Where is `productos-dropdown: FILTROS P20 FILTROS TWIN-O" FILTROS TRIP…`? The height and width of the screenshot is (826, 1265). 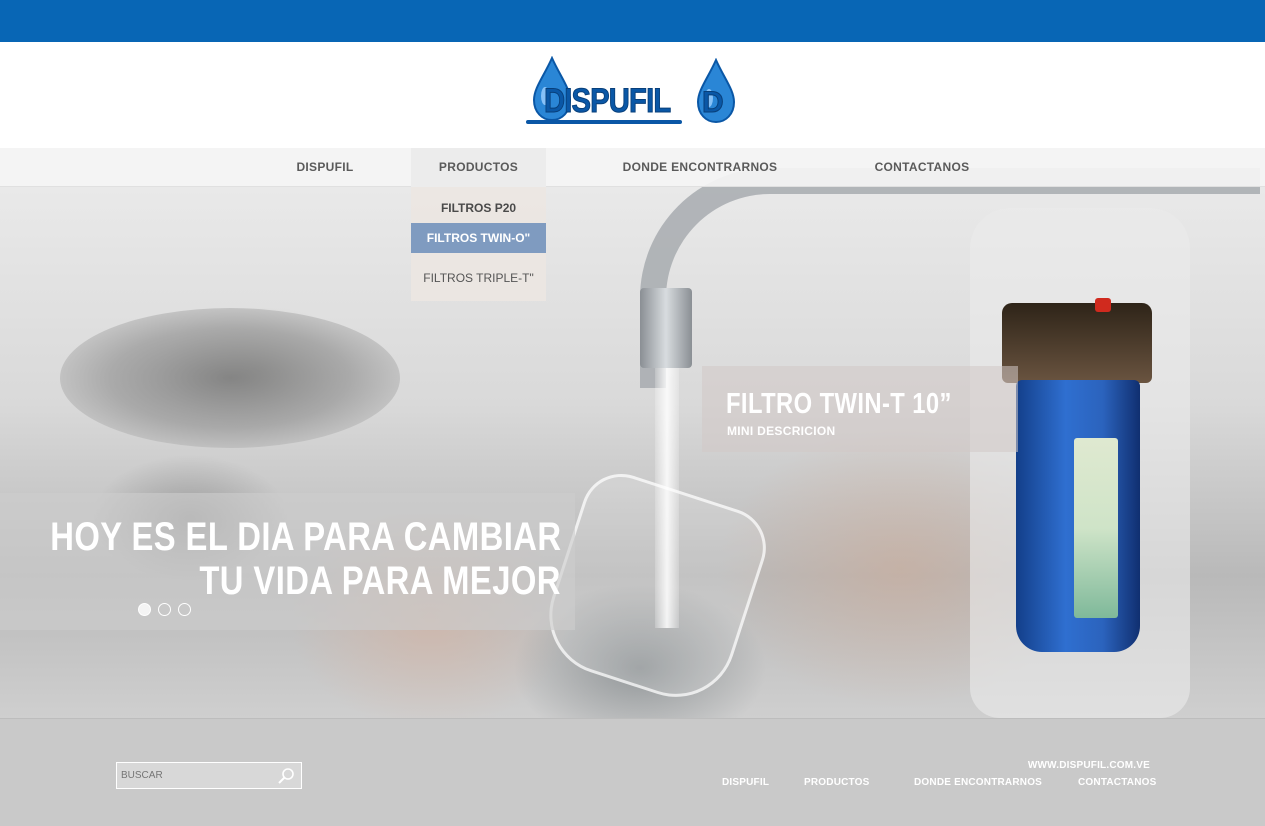 productos-dropdown: FILTROS P20 FILTROS TWIN-O" FILTROS TRIP… is located at coordinates (478, 244).